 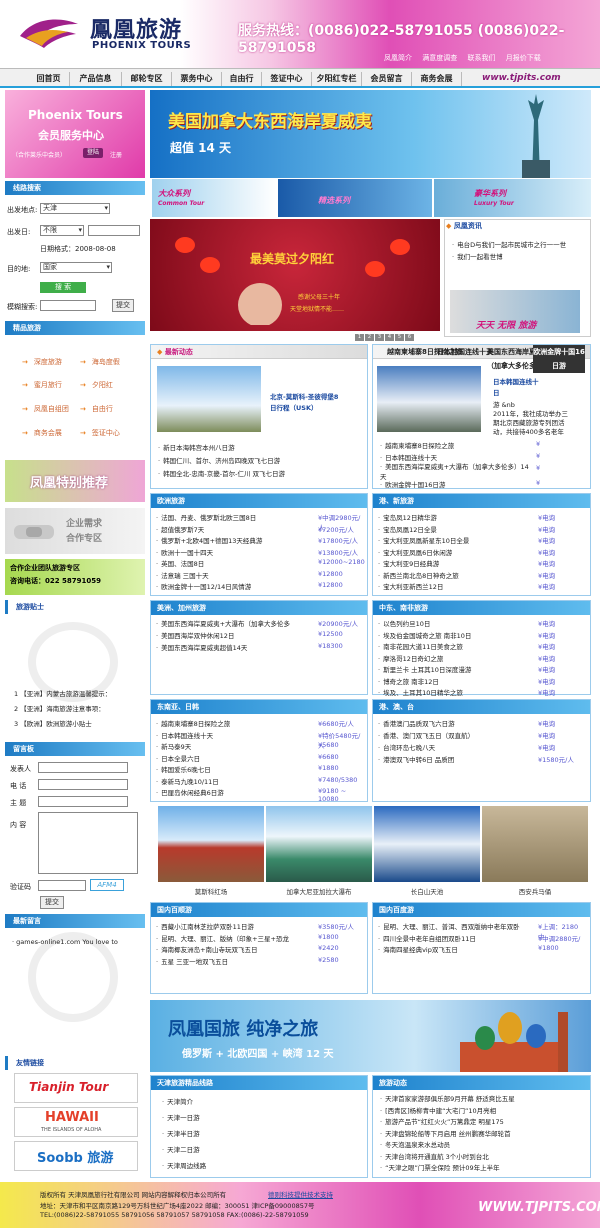 What do you see at coordinates (236, 723) in the screenshot?
I see `sea-item: 越南柬埔寨8日探险之旅` at bounding box center [236, 723].